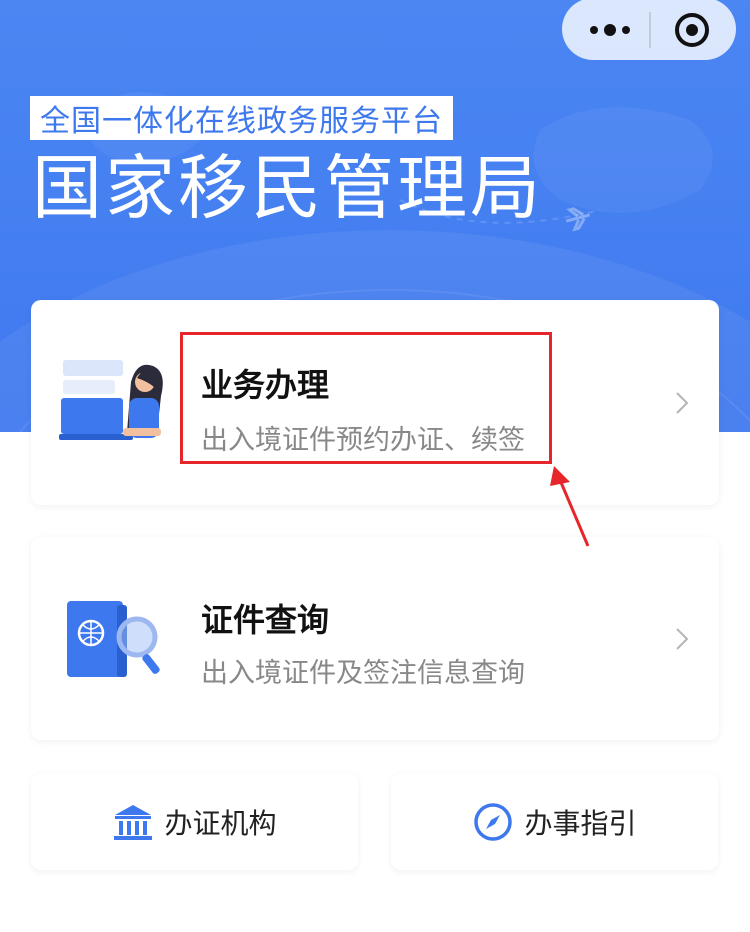  I want to click on button-label: 办事指引, so click(580, 823).